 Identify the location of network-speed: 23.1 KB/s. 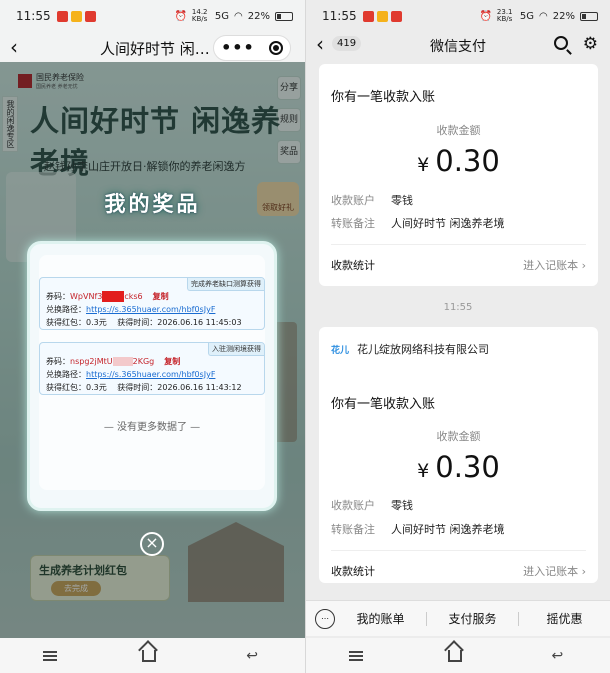
(504, 15).